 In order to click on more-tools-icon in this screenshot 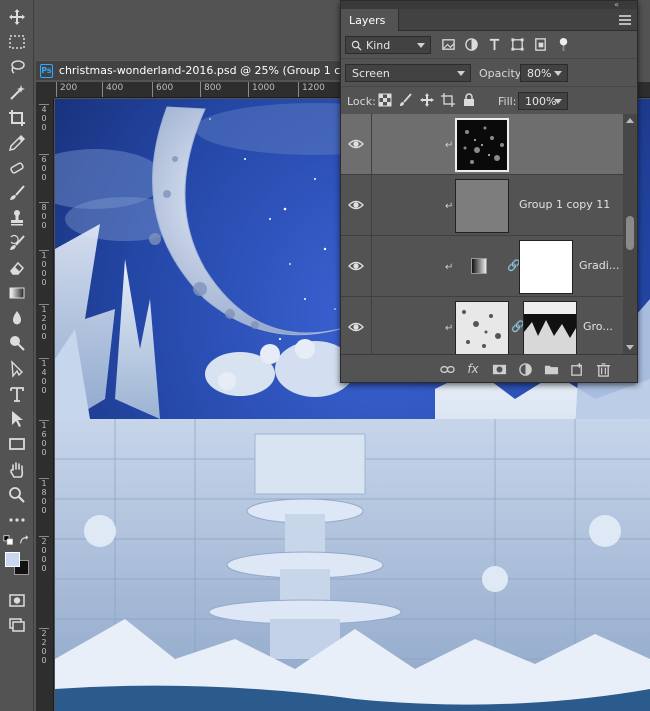, I will do `click(17, 520)`.